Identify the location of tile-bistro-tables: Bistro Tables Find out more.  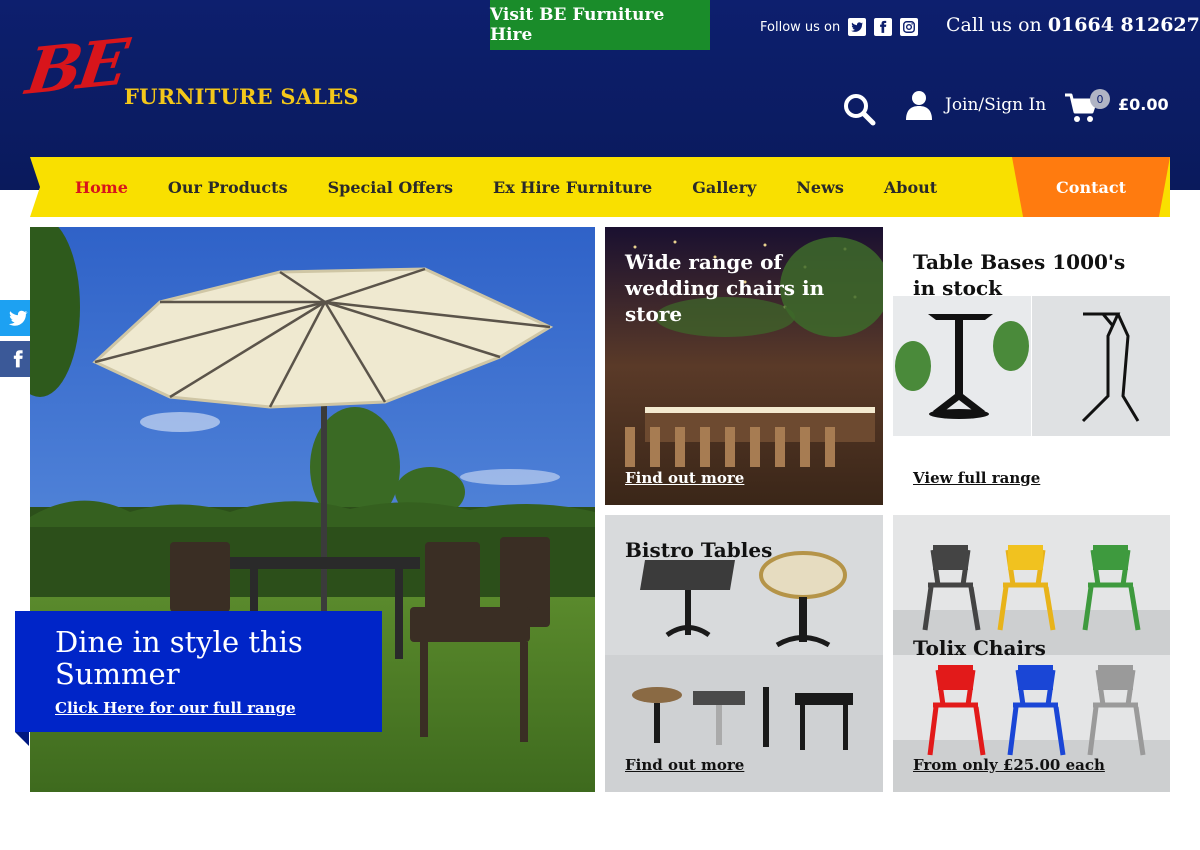
(744, 653).